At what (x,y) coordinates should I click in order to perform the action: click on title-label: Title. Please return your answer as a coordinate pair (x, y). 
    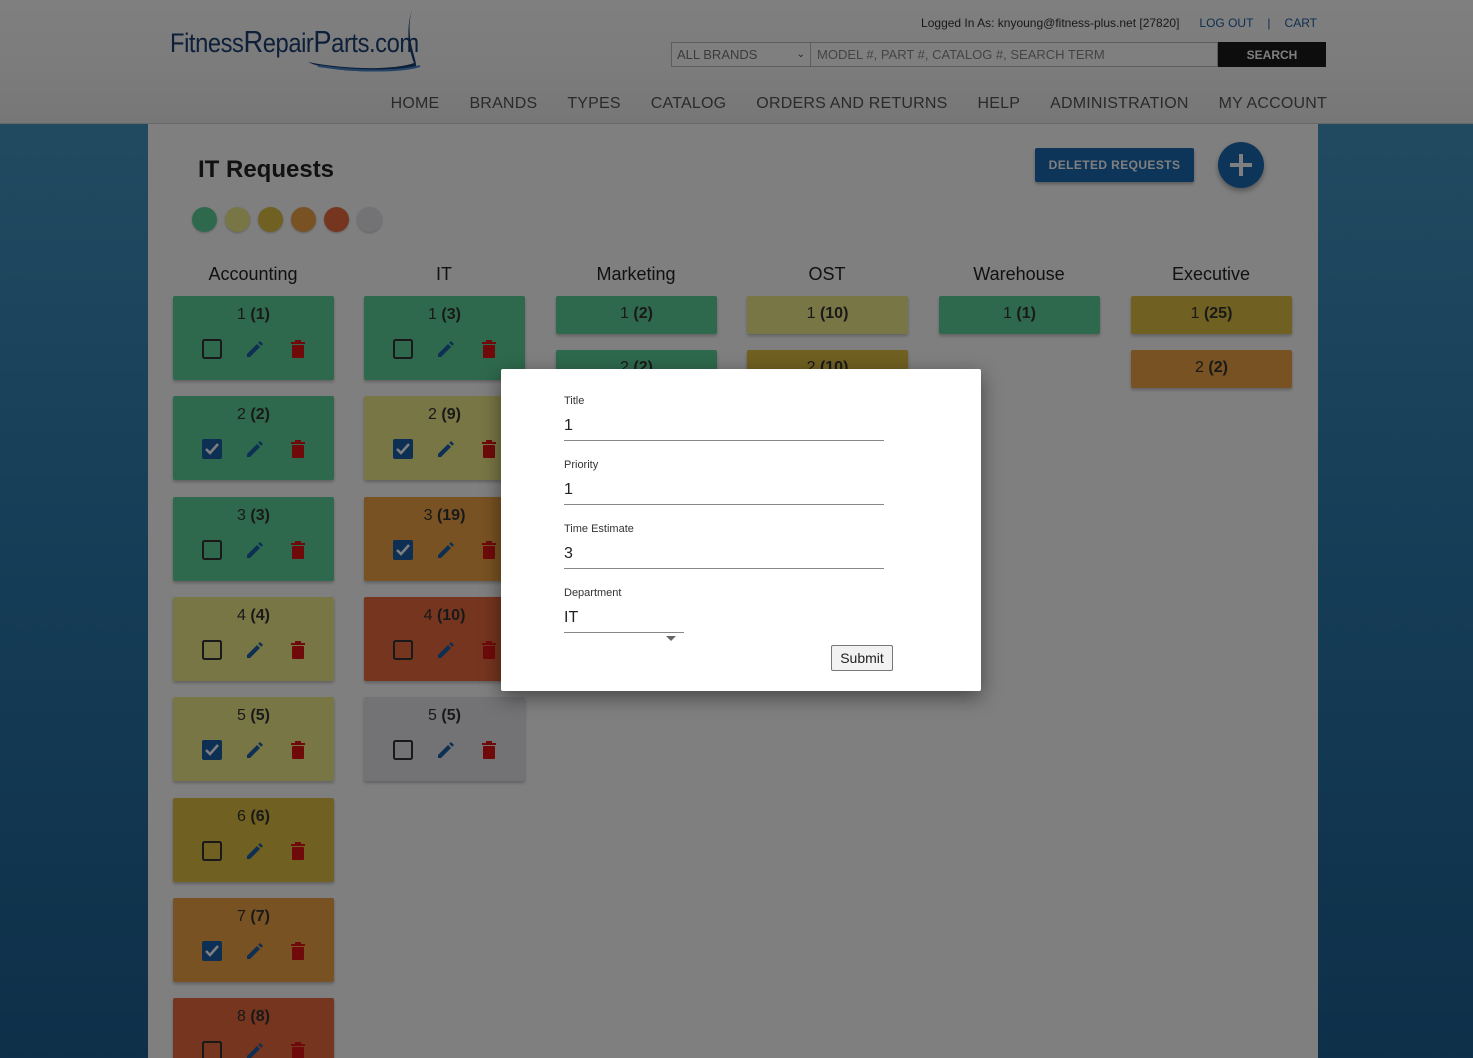
    Looking at the image, I should click on (574, 401).